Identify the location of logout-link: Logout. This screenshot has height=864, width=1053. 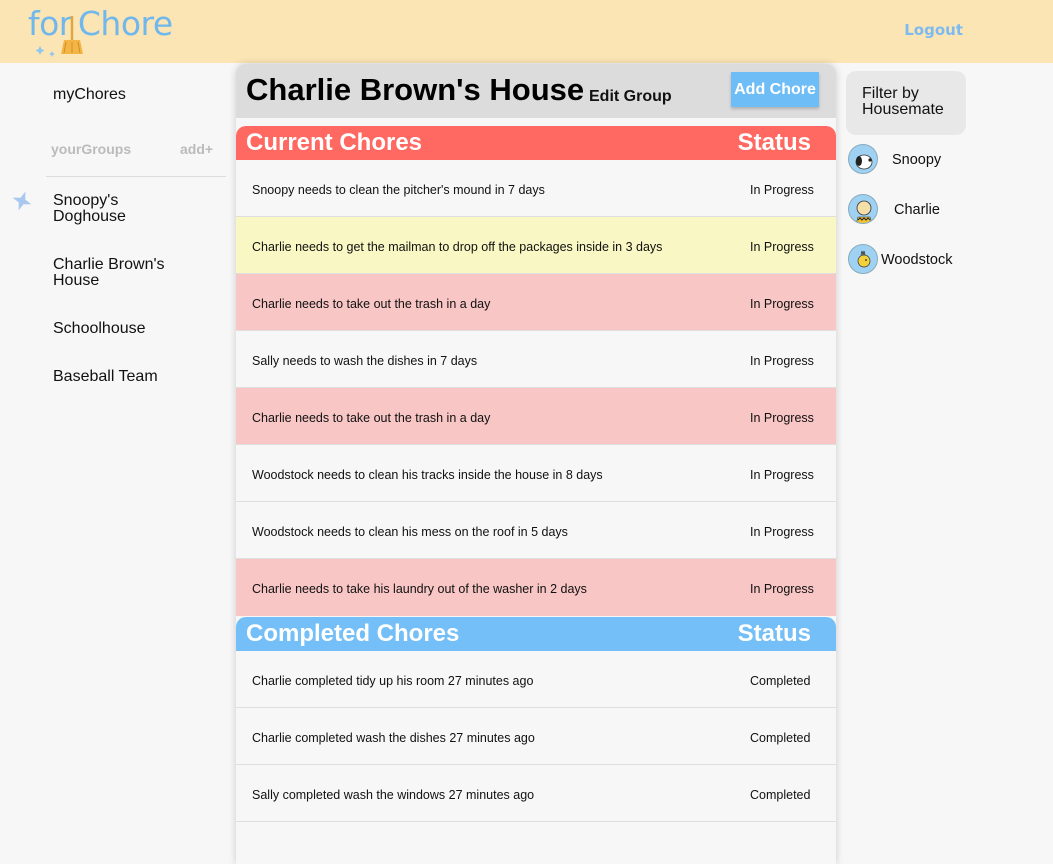
(933, 30).